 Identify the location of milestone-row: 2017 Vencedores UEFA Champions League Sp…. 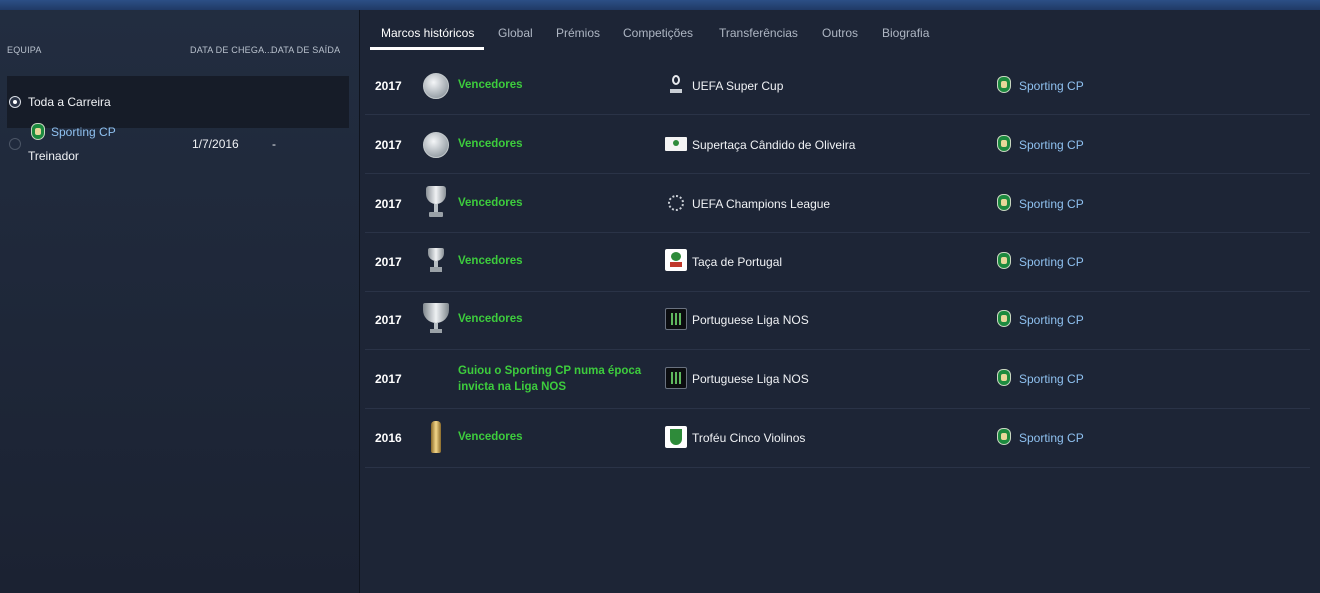
(837, 203).